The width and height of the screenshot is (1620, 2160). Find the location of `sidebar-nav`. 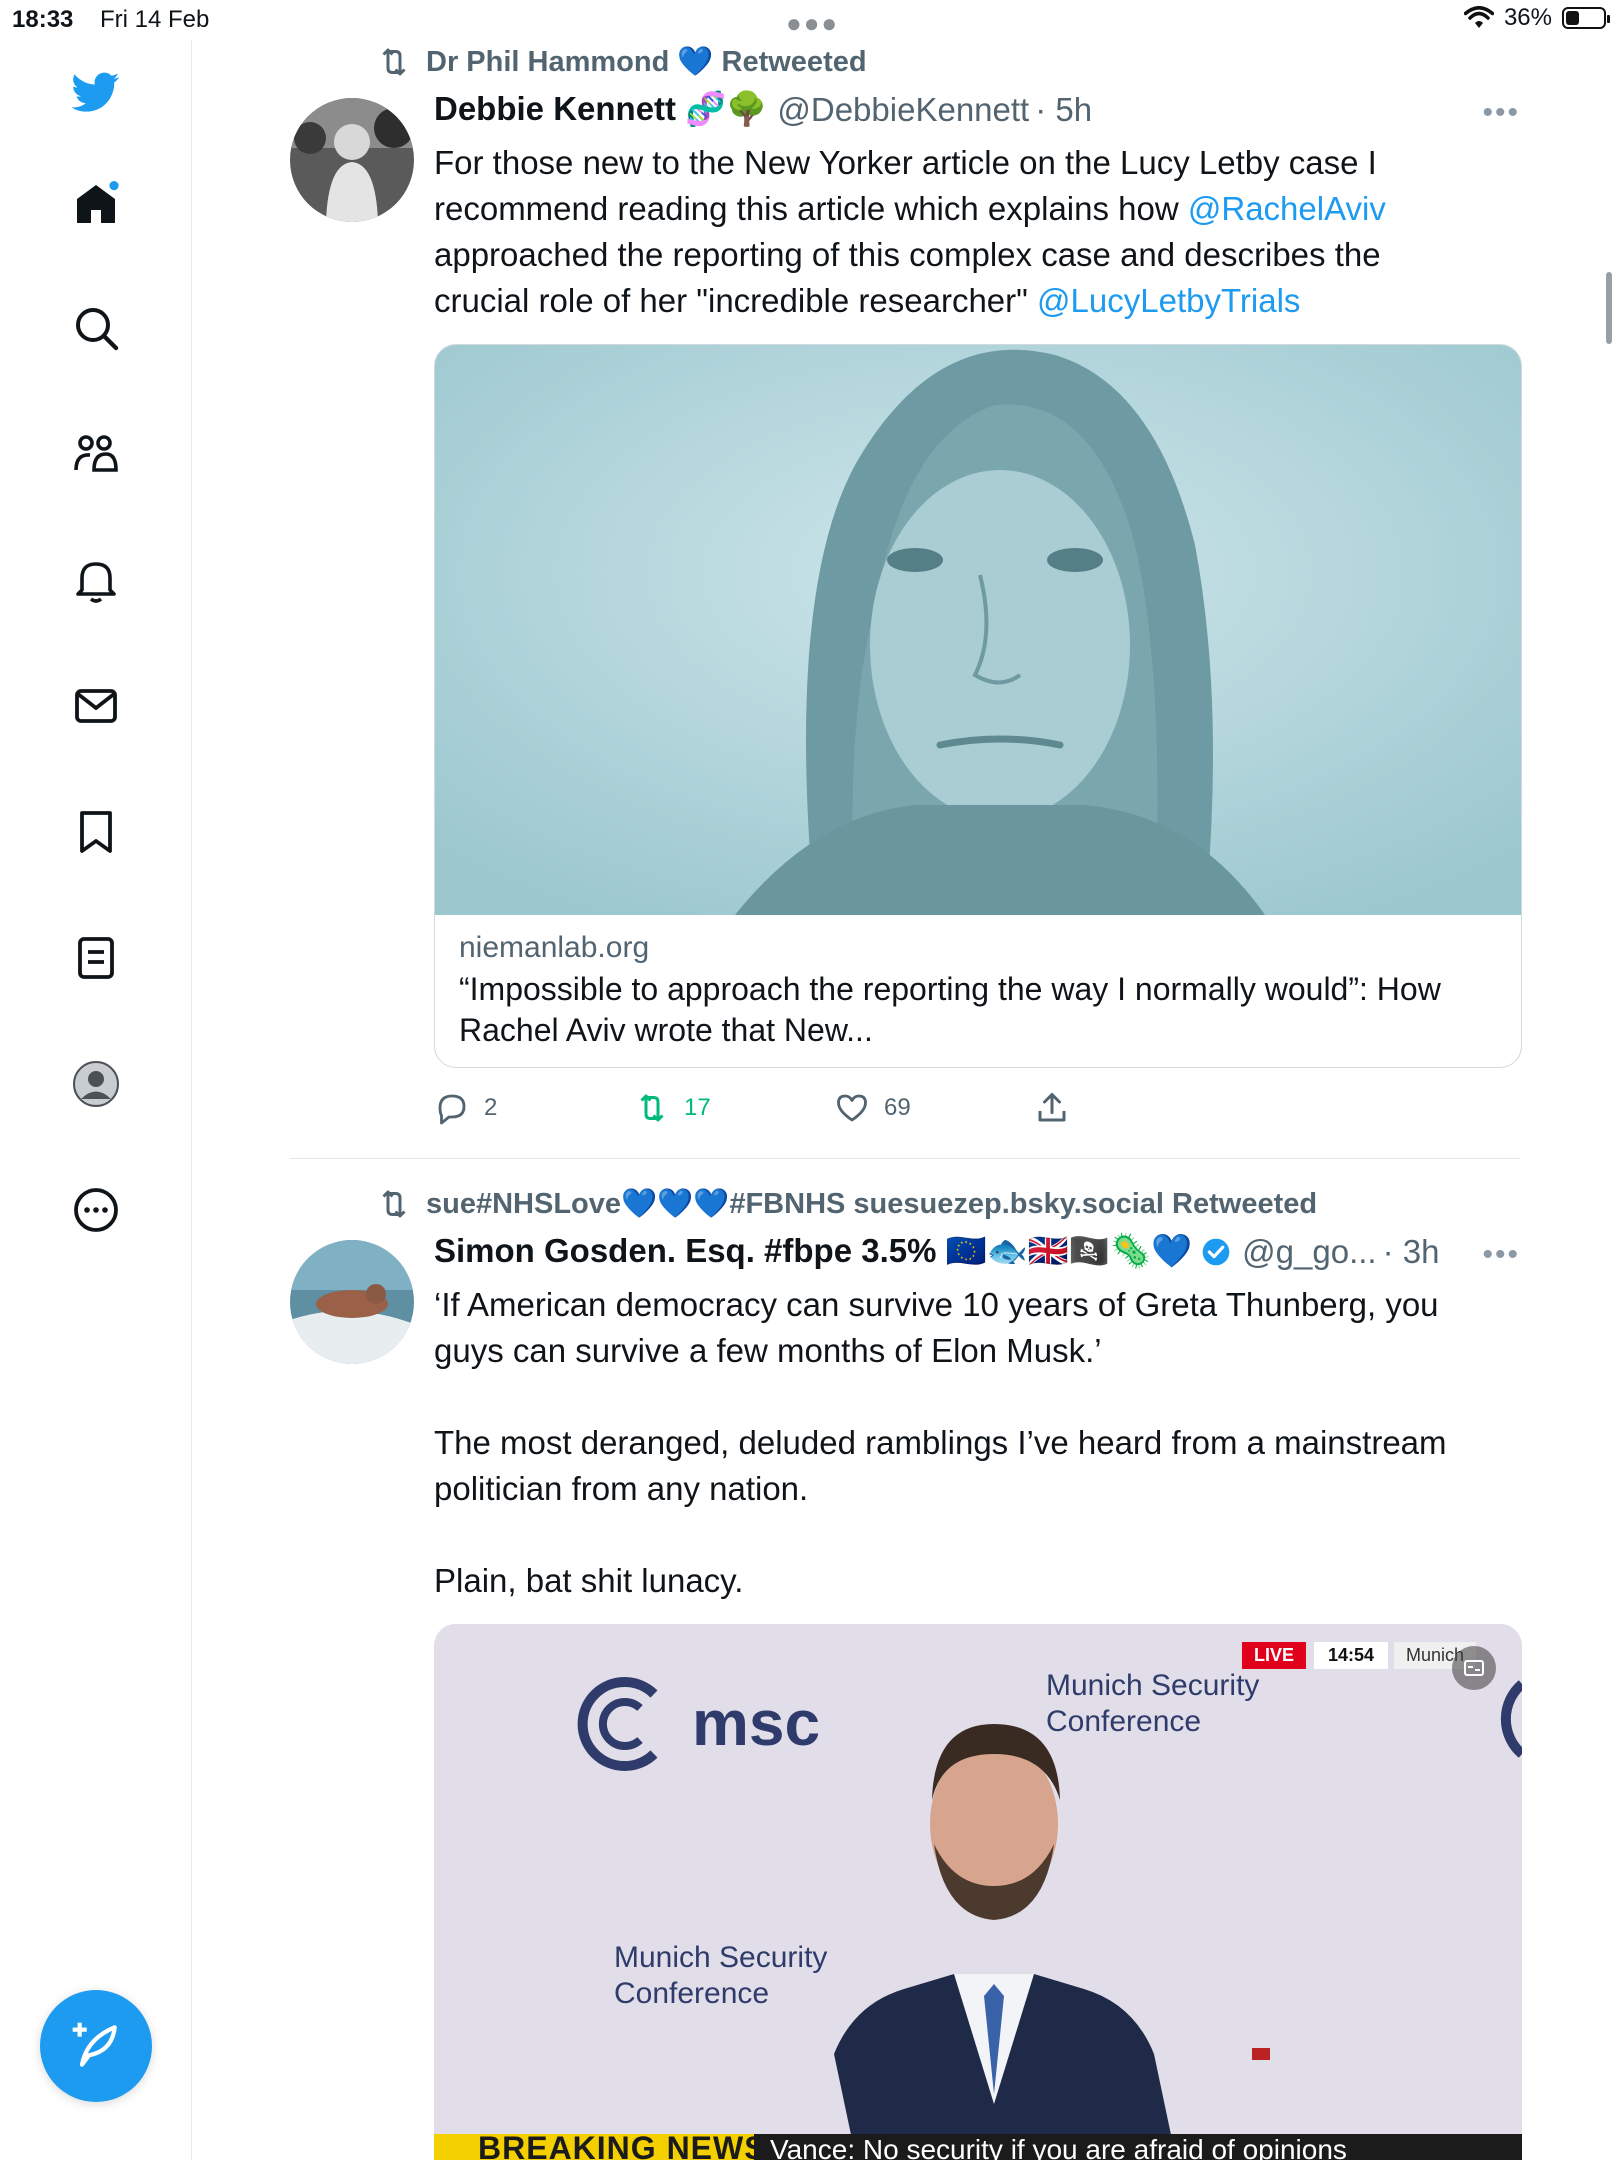

sidebar-nav is located at coordinates (96, 1100).